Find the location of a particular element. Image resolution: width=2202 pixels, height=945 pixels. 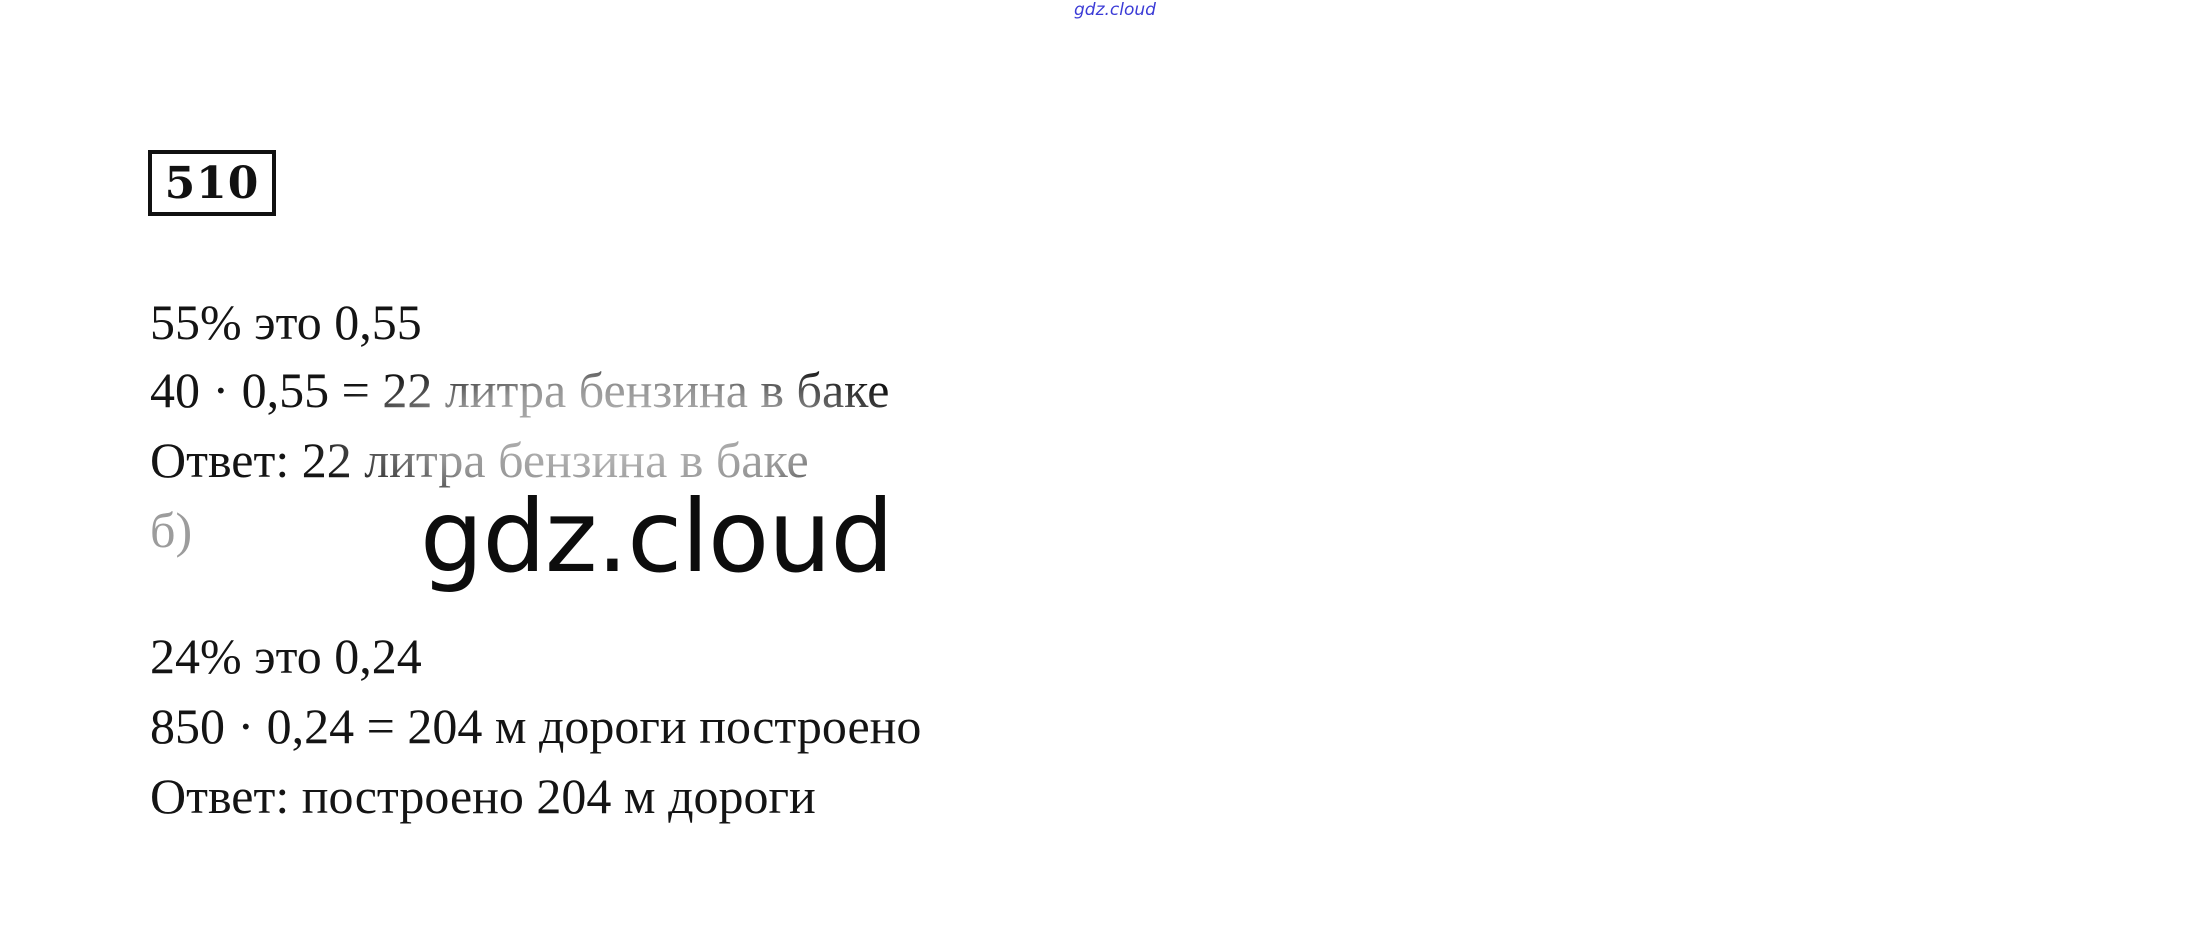

part-b-line-1: 24% это 0,24 is located at coordinates (286, 656).